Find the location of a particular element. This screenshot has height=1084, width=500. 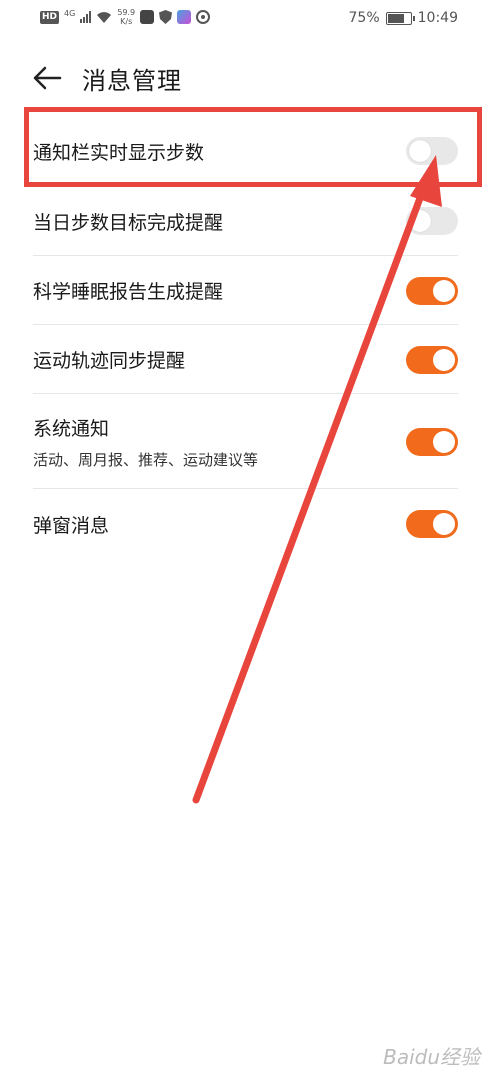

setting-text: 弹窗消息 is located at coordinates (71, 524).